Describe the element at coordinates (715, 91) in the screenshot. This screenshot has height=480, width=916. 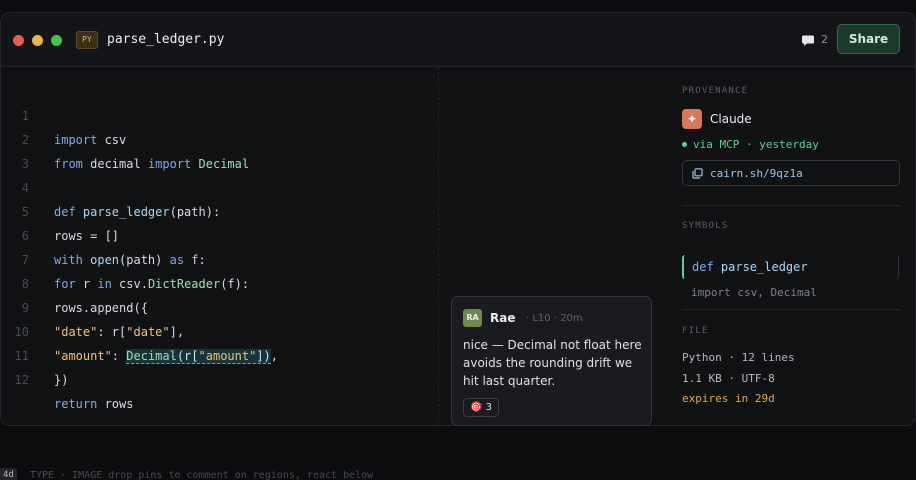
I see `provenance-heading: PROVENANCE` at that location.